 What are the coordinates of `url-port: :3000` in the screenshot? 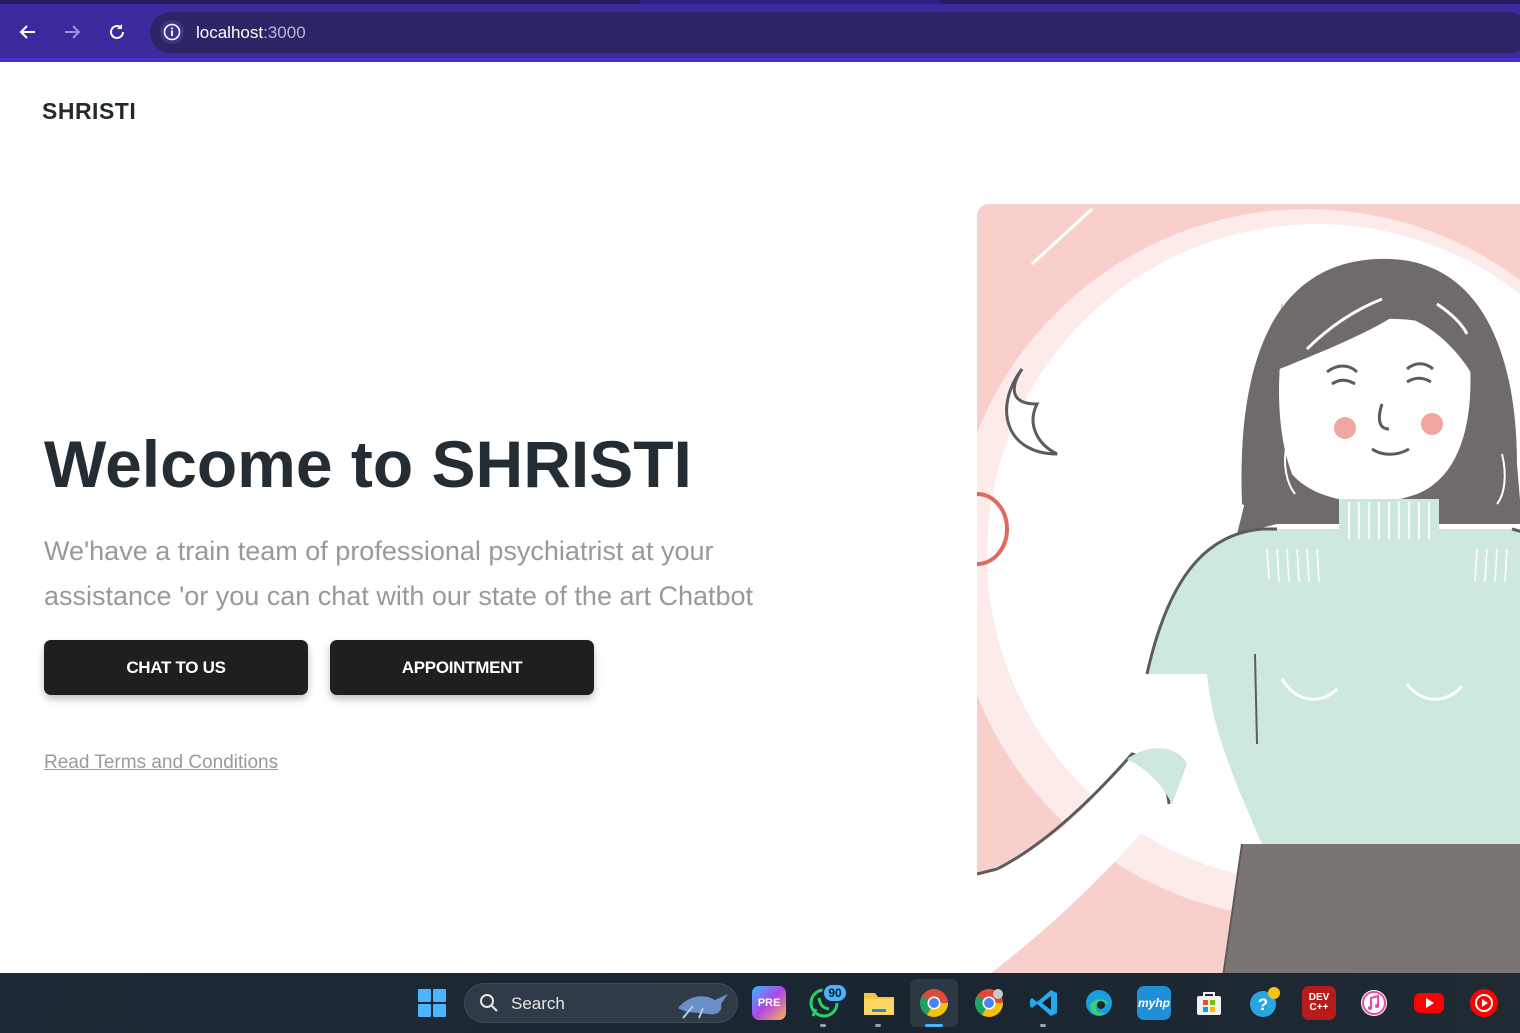 It's located at (284, 32).